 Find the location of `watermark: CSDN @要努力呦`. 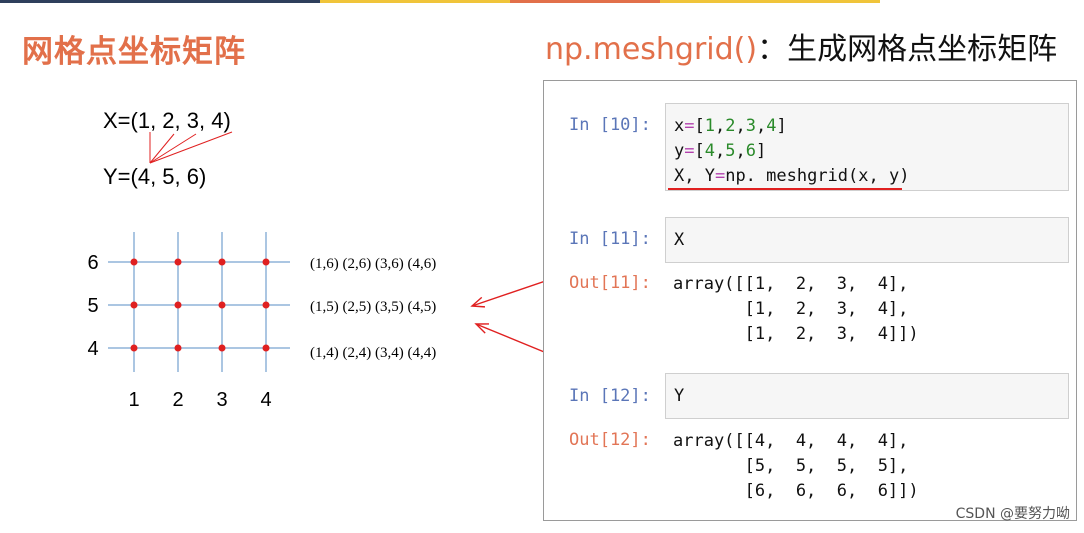

watermark: CSDN @要努力呦 is located at coordinates (1012, 514).